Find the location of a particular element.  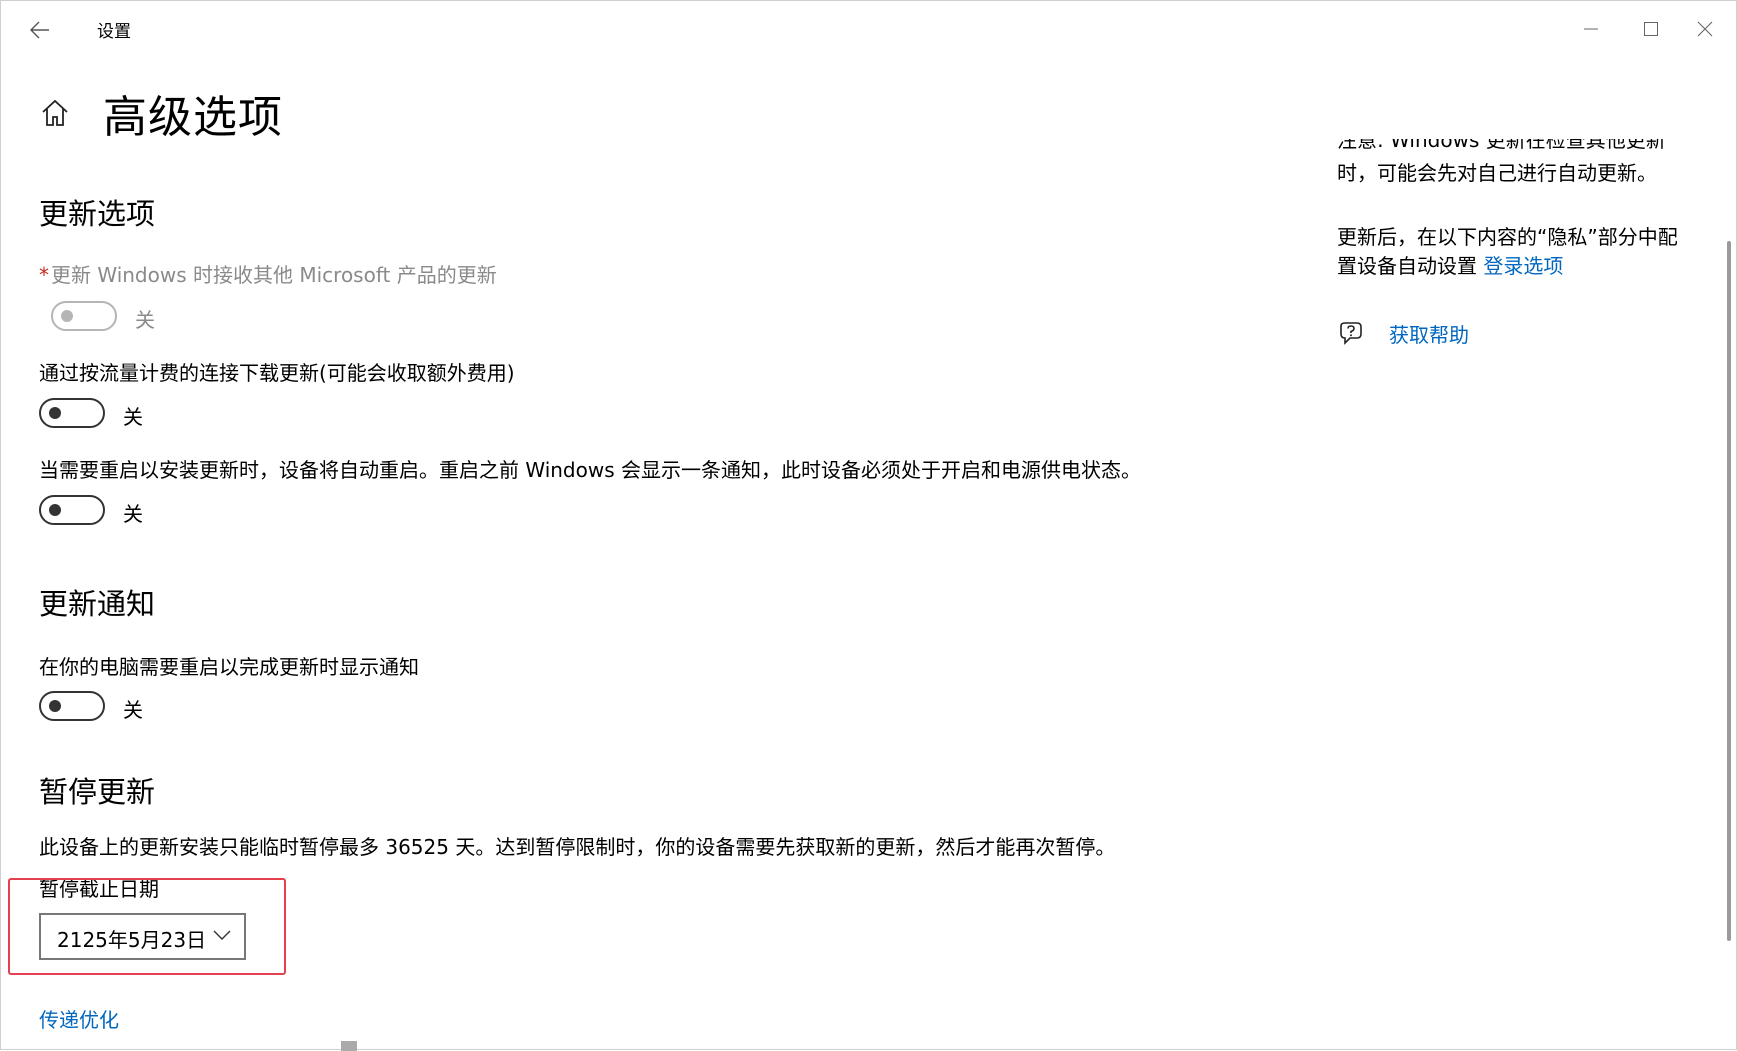

metered-label: 通过按流量计费的连接下载更新(可能会收取额外费用) is located at coordinates (277, 373).